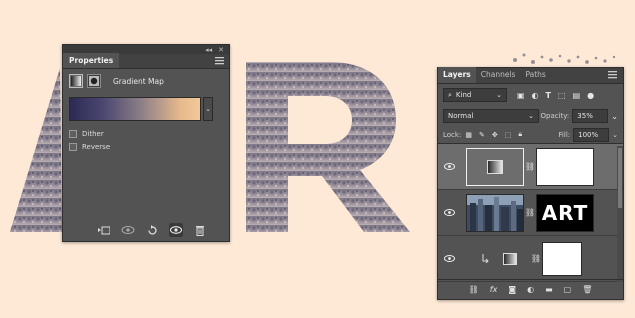 The height and width of the screenshot is (318, 635). What do you see at coordinates (549, 289) in the screenshot?
I see `new-group-icon: ▬` at bounding box center [549, 289].